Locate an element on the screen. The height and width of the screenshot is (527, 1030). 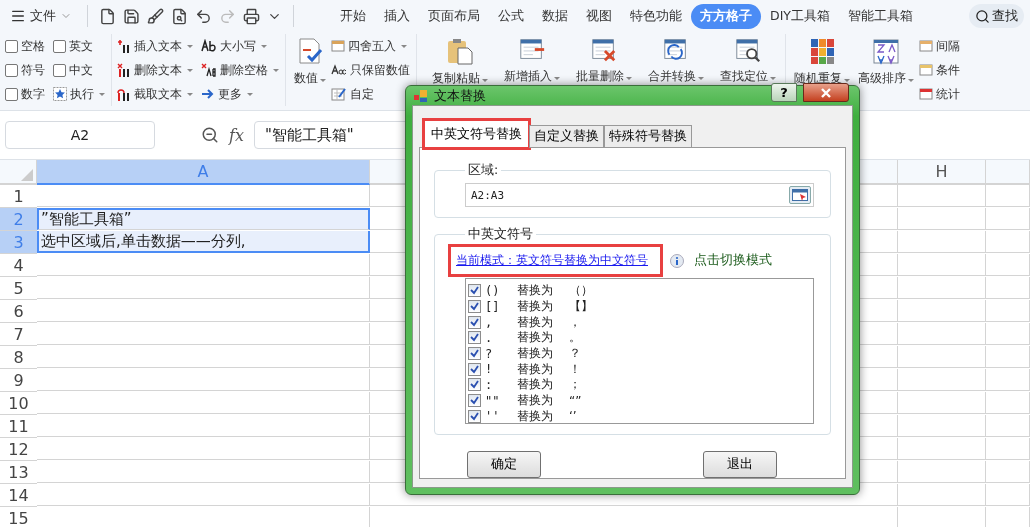
dialog-tab: 特殊符号替换 is located at coordinates (648, 136).